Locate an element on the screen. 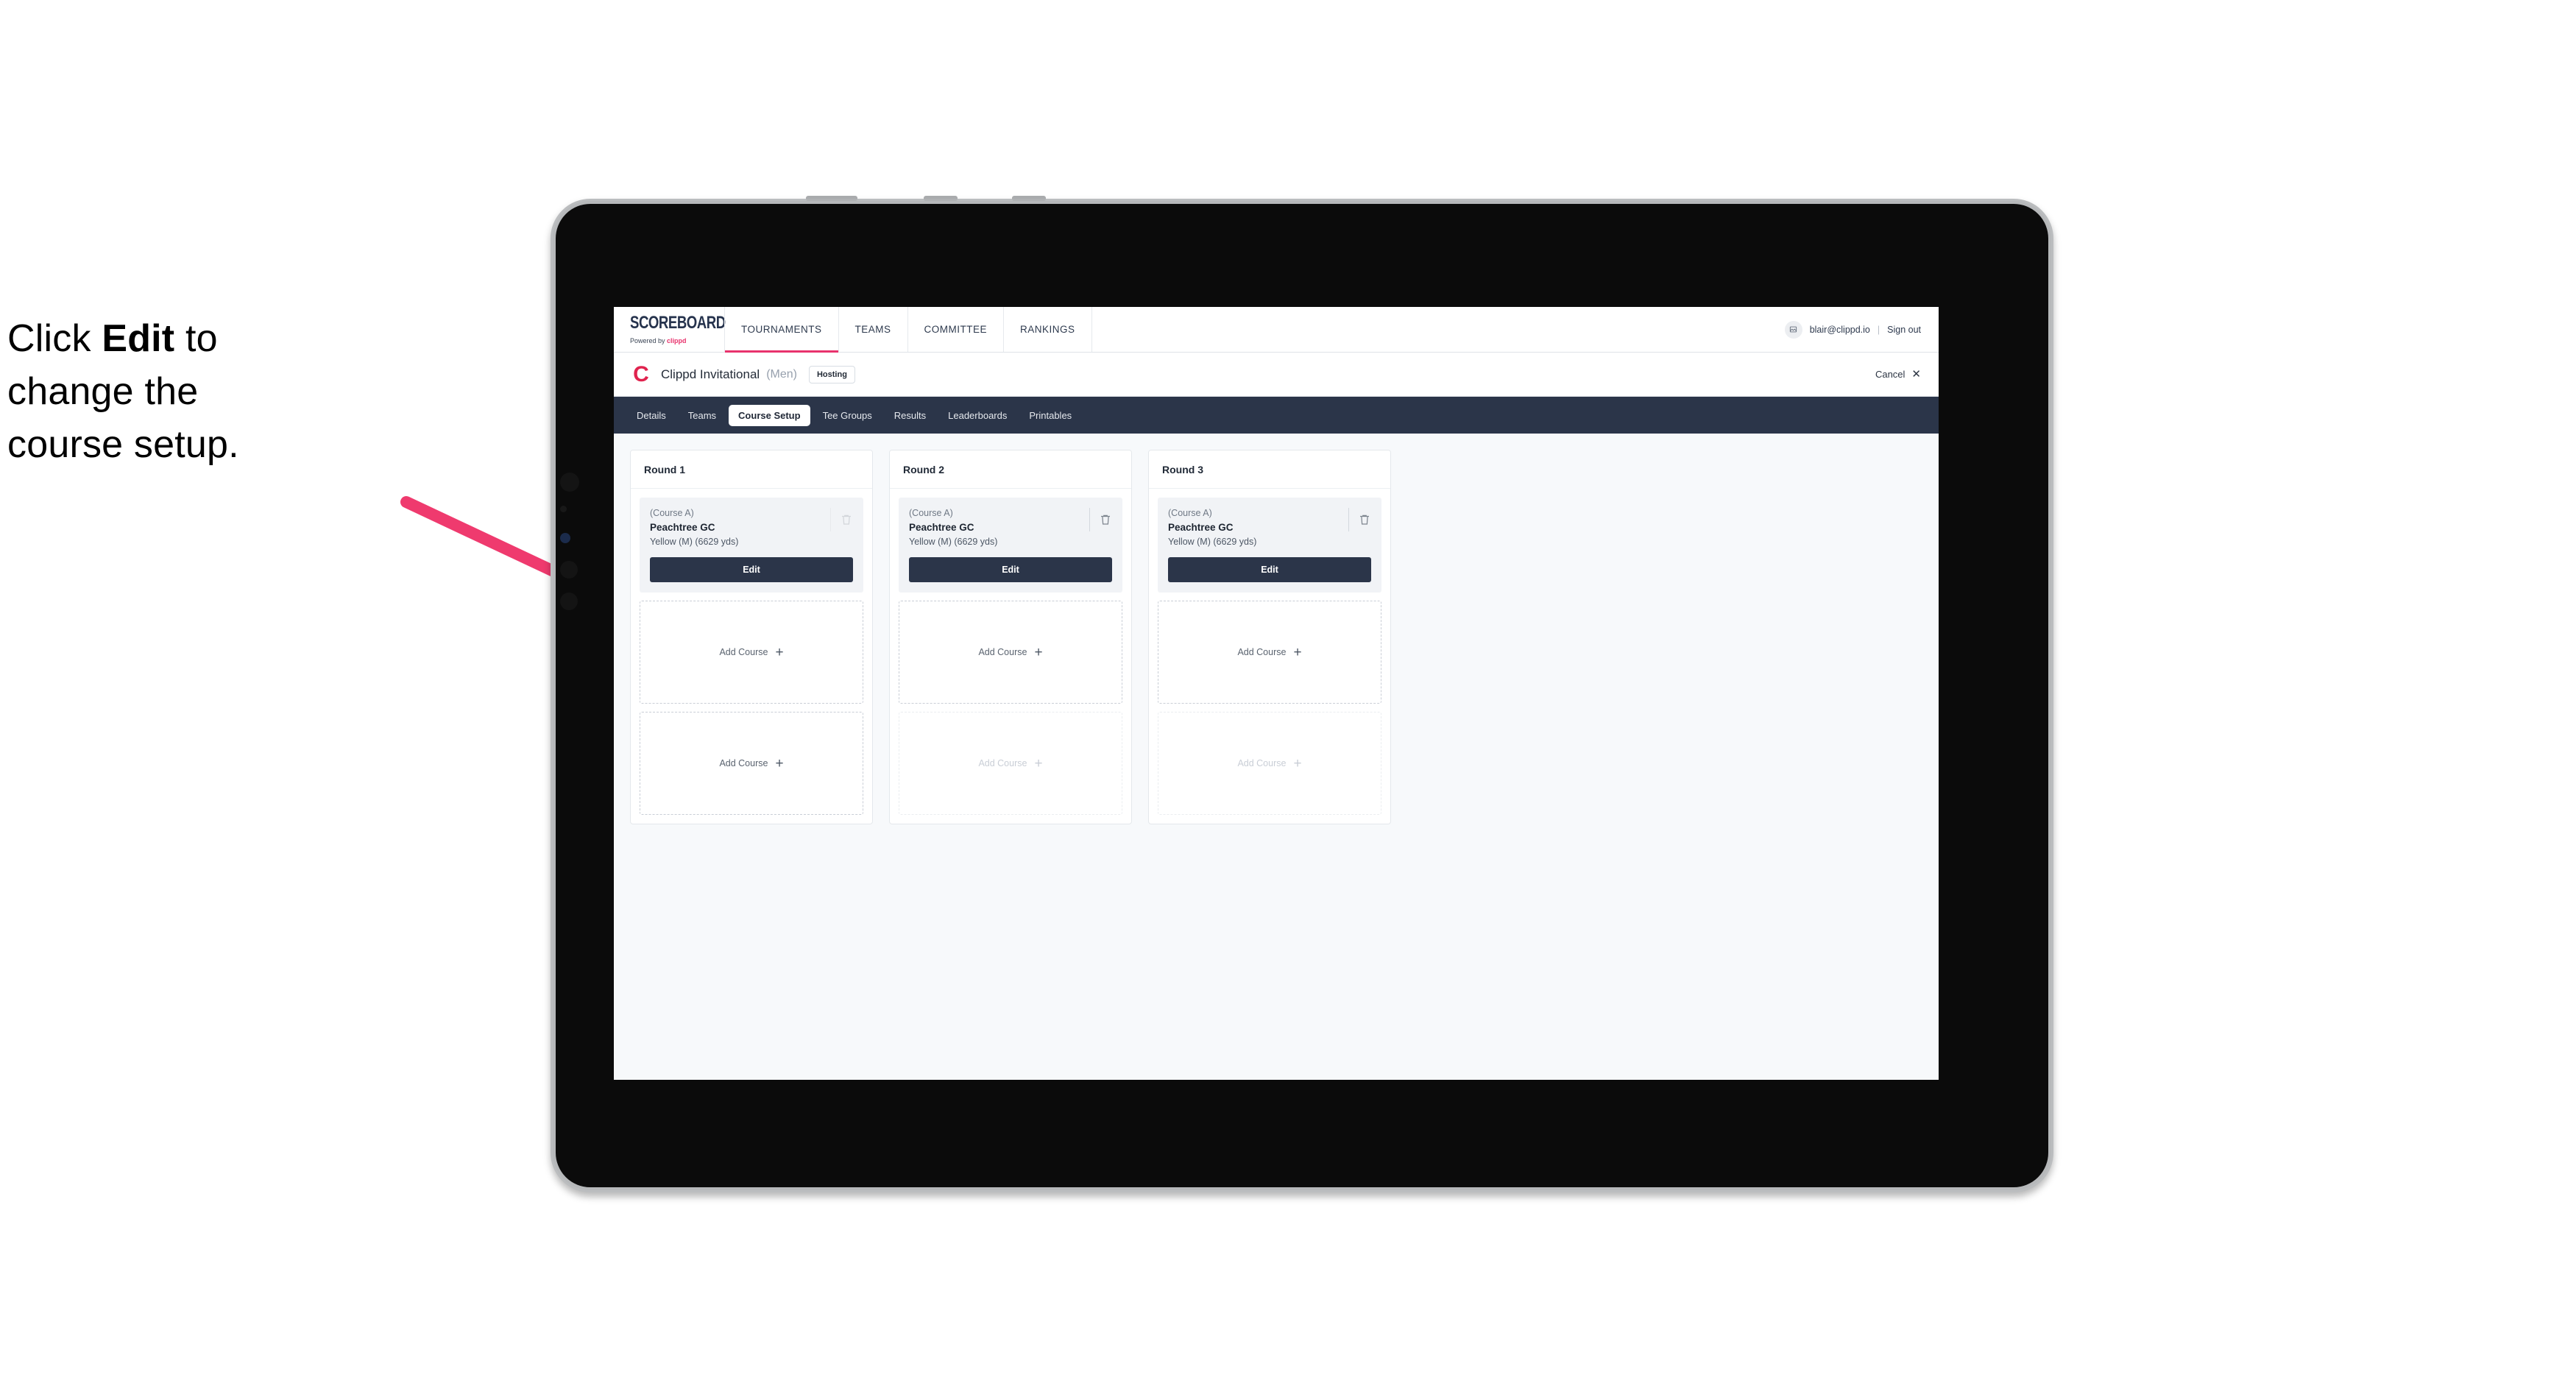  round-title: Round 2 is located at coordinates (1011, 470).